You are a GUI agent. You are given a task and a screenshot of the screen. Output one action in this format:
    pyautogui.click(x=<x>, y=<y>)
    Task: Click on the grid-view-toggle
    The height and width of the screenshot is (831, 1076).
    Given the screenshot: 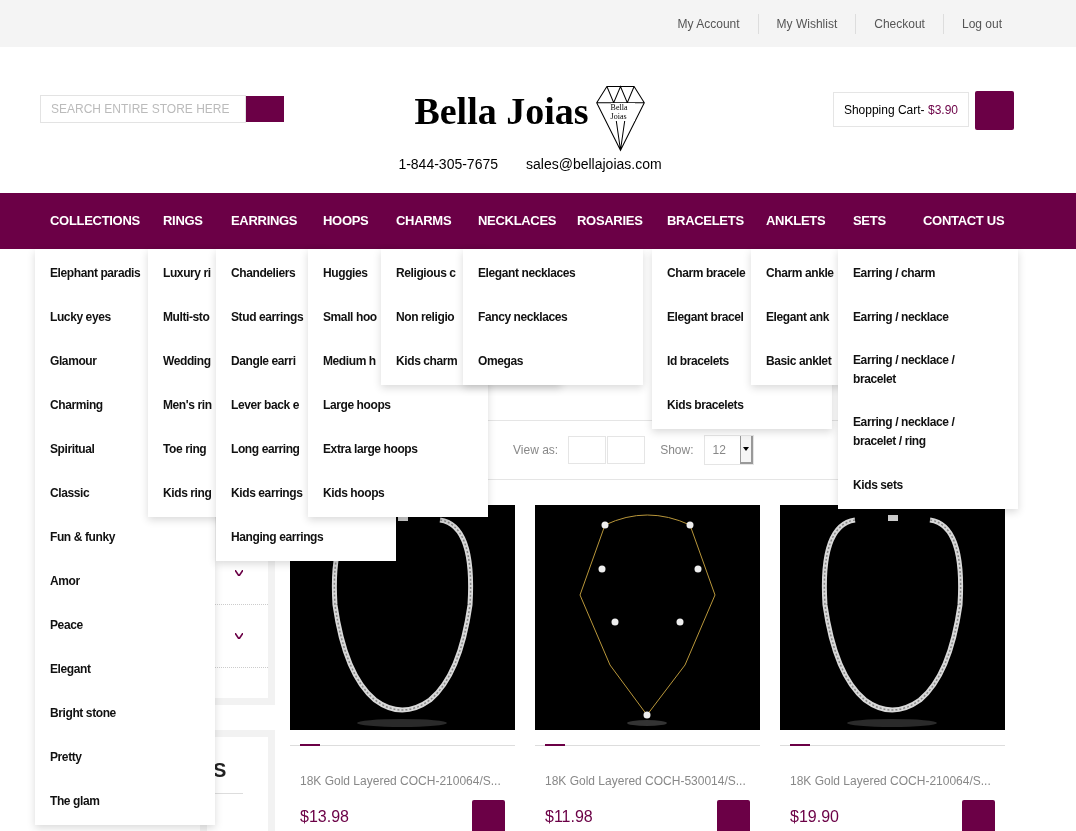 What is the action you would take?
    pyautogui.click(x=587, y=450)
    